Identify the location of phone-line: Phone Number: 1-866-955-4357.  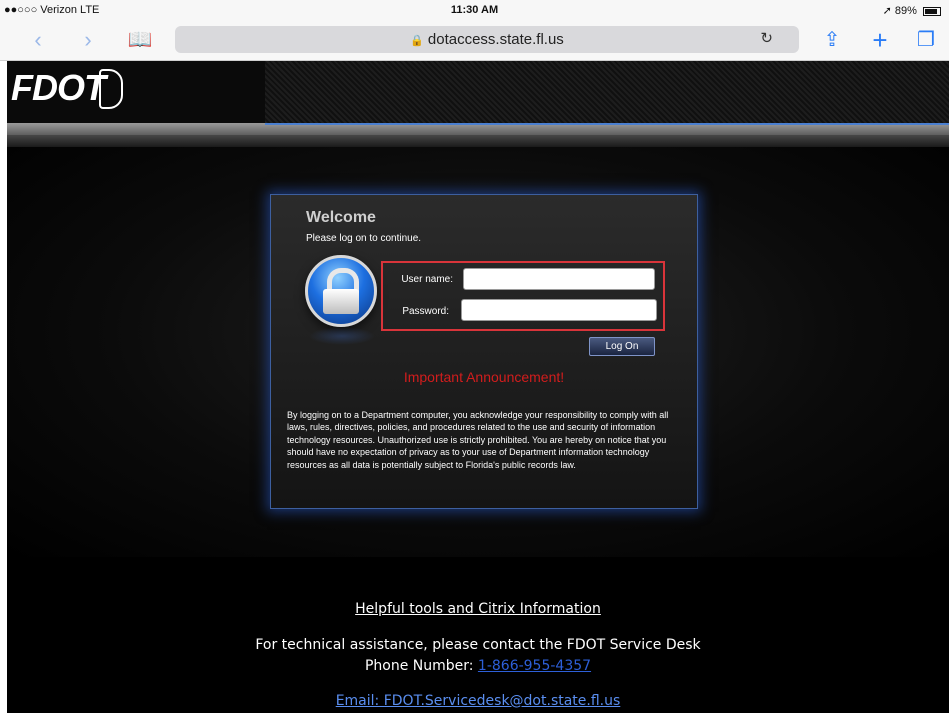
(478, 666).